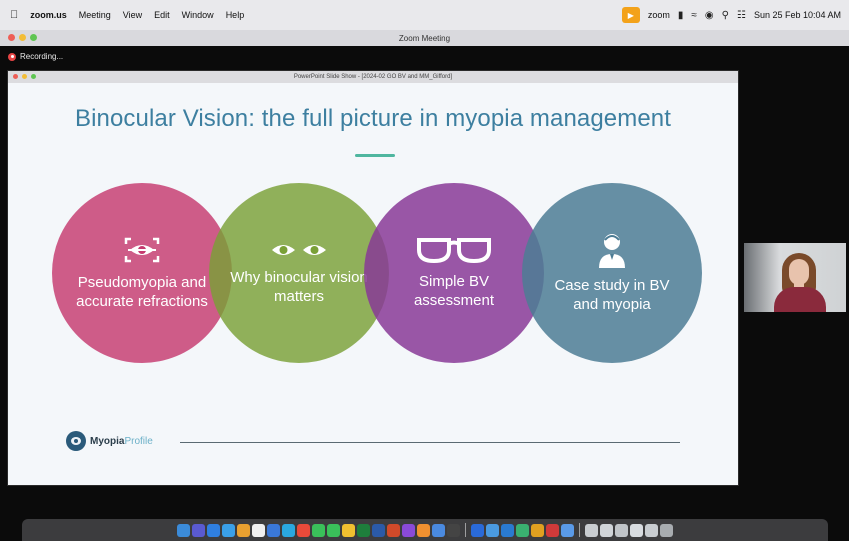 This screenshot has width=849, height=541. I want to click on menu-window: Window, so click(198, 15).